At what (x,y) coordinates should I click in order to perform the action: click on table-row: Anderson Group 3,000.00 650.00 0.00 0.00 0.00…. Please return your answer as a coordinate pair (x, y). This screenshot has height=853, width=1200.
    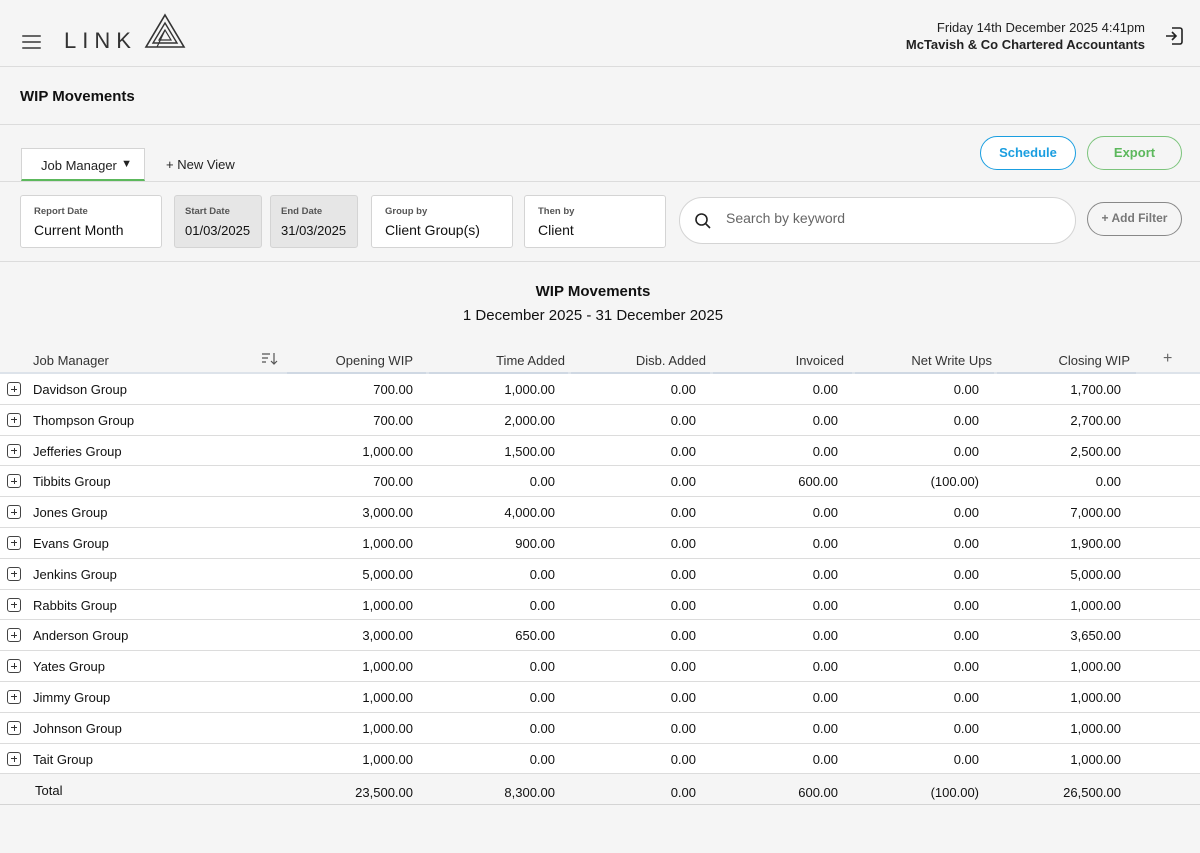
    Looking at the image, I should click on (600, 636).